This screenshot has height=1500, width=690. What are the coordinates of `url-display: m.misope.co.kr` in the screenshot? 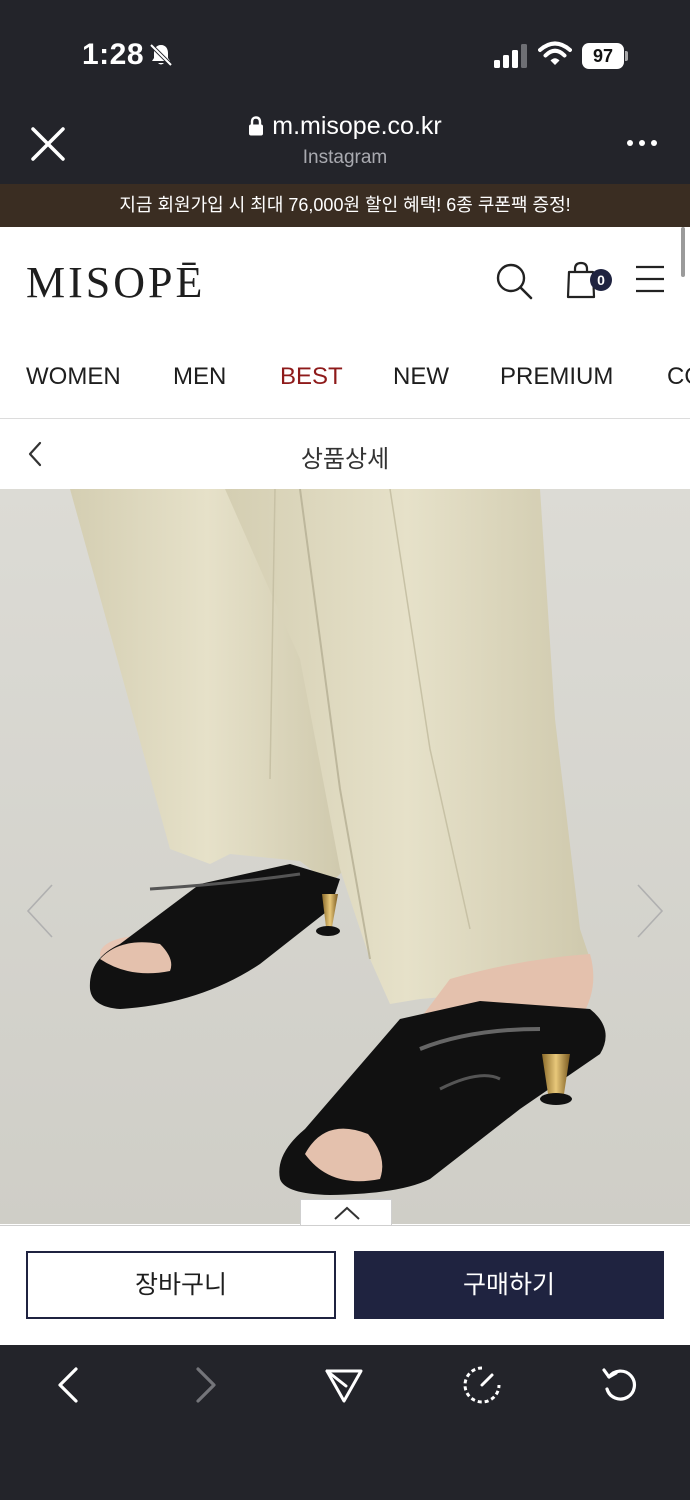 It's located at (345, 126).